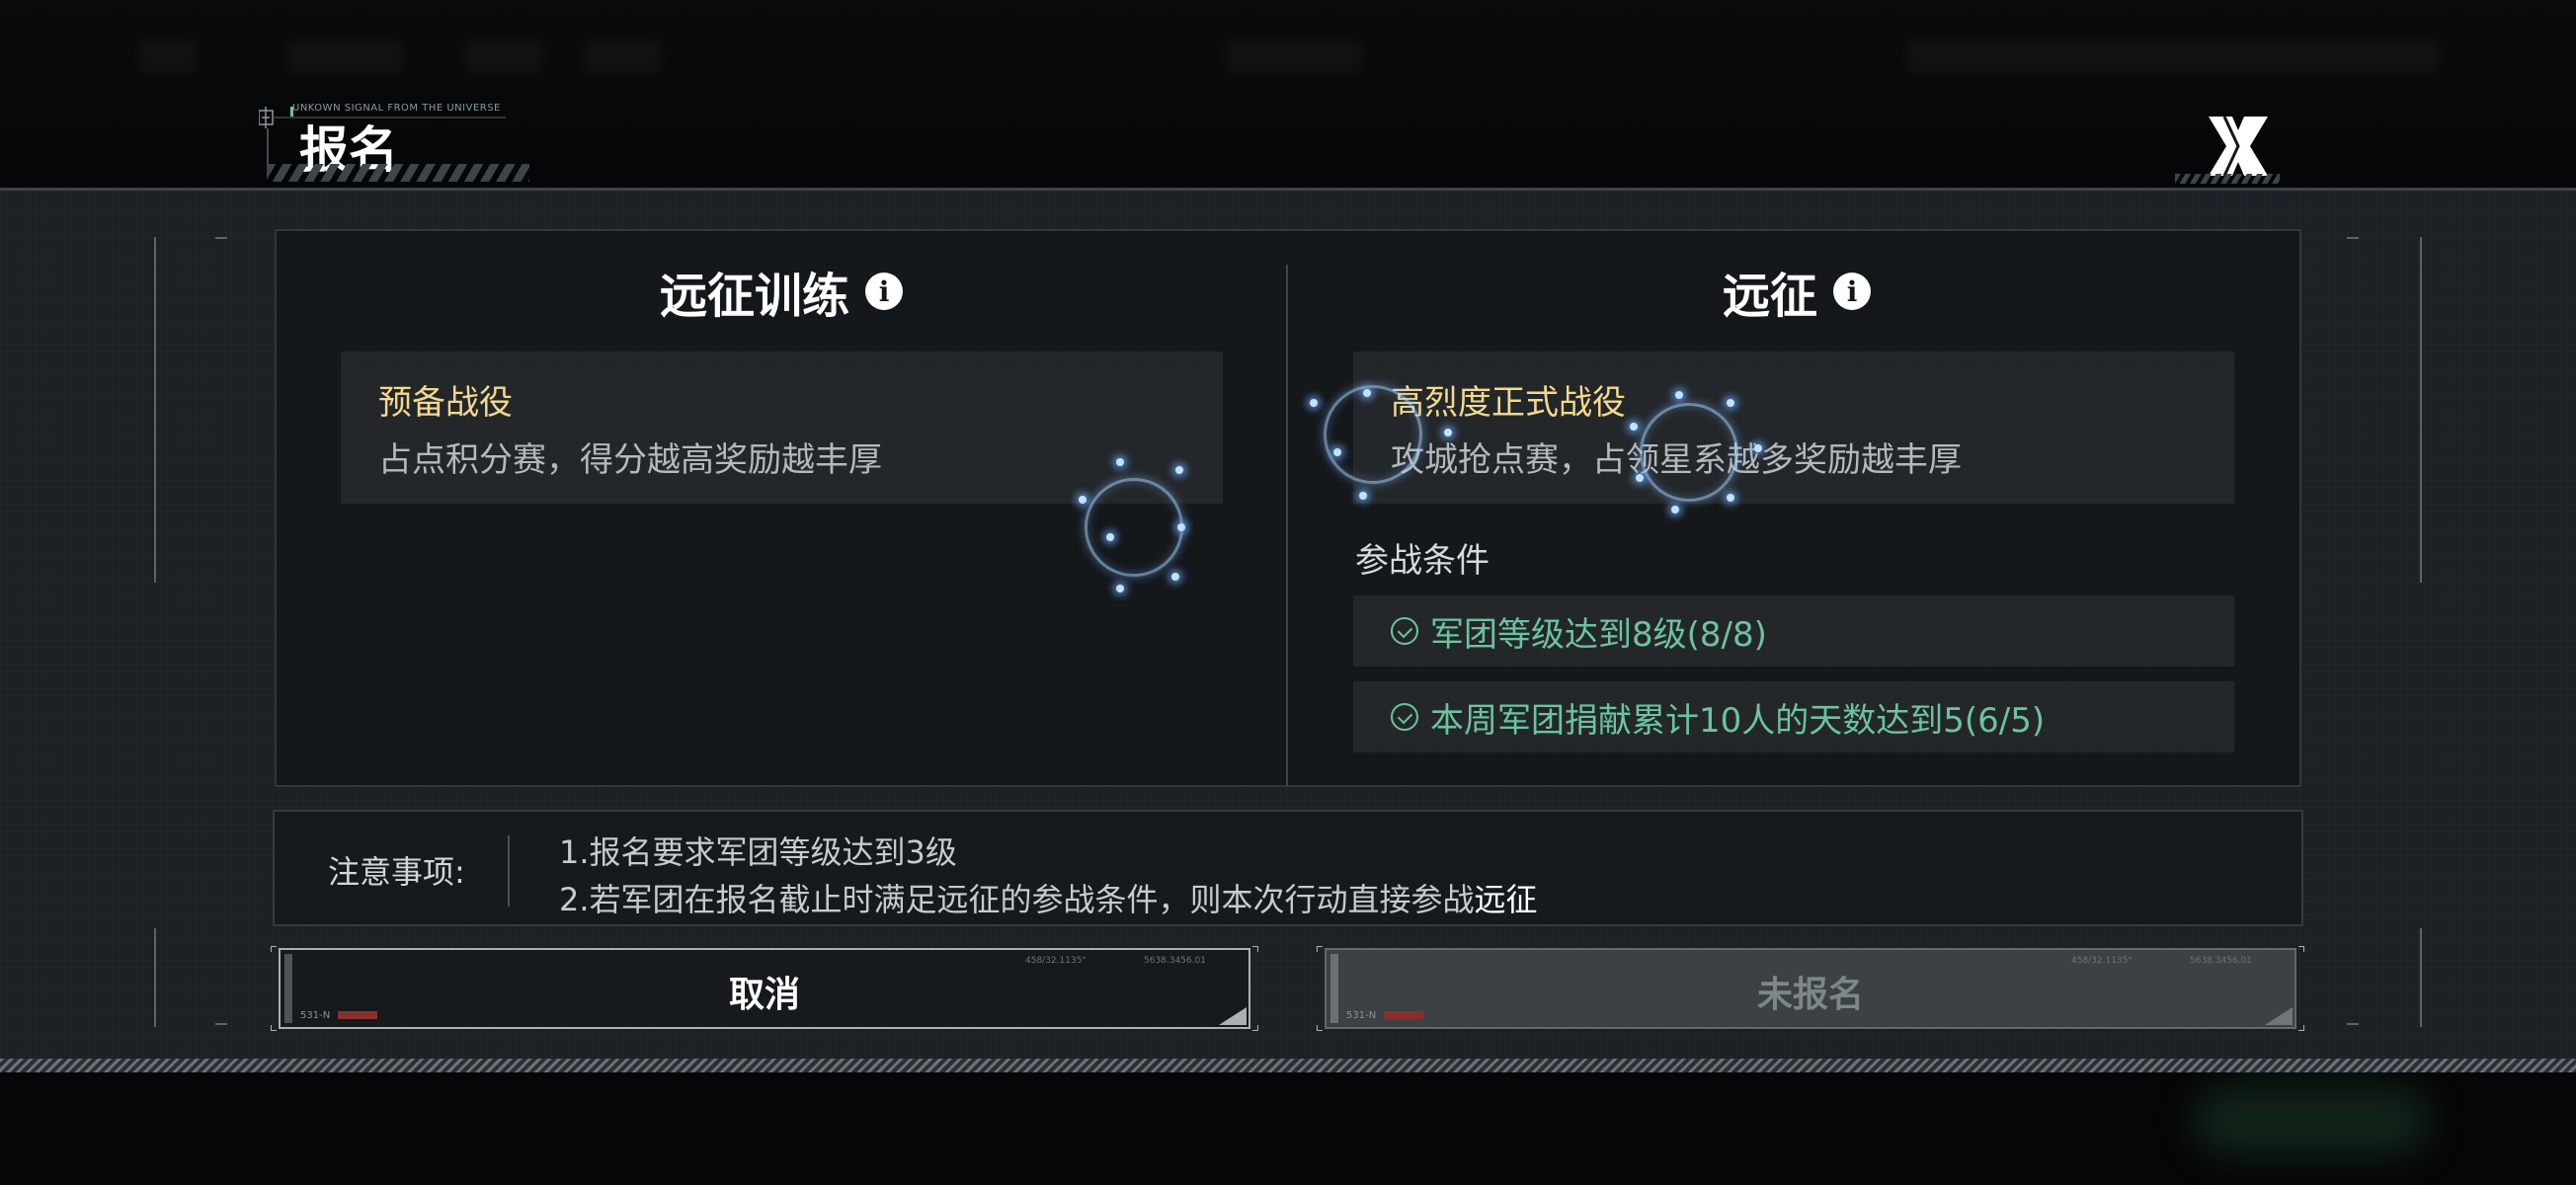 The height and width of the screenshot is (1185, 2576). Describe the element at coordinates (445, 403) in the screenshot. I see `training-card-title: 预备战役` at that location.